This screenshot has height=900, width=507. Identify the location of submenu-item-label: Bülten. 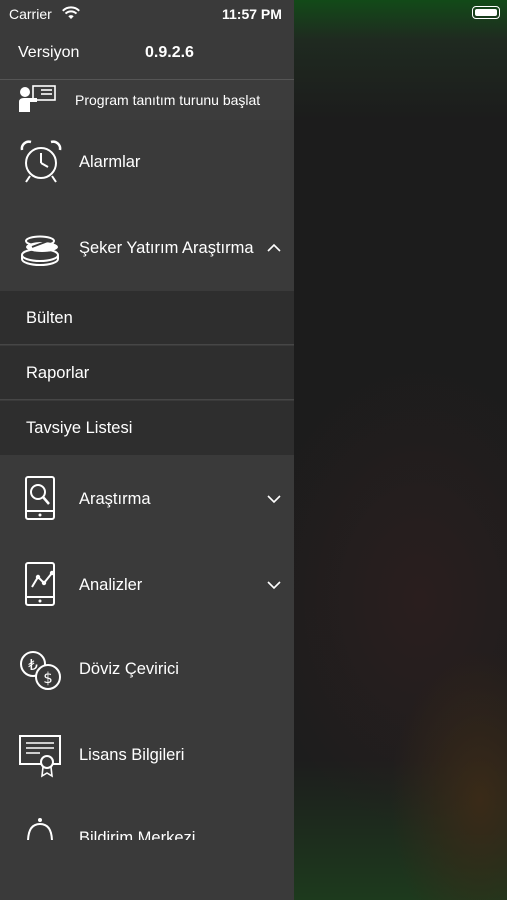
(49, 318).